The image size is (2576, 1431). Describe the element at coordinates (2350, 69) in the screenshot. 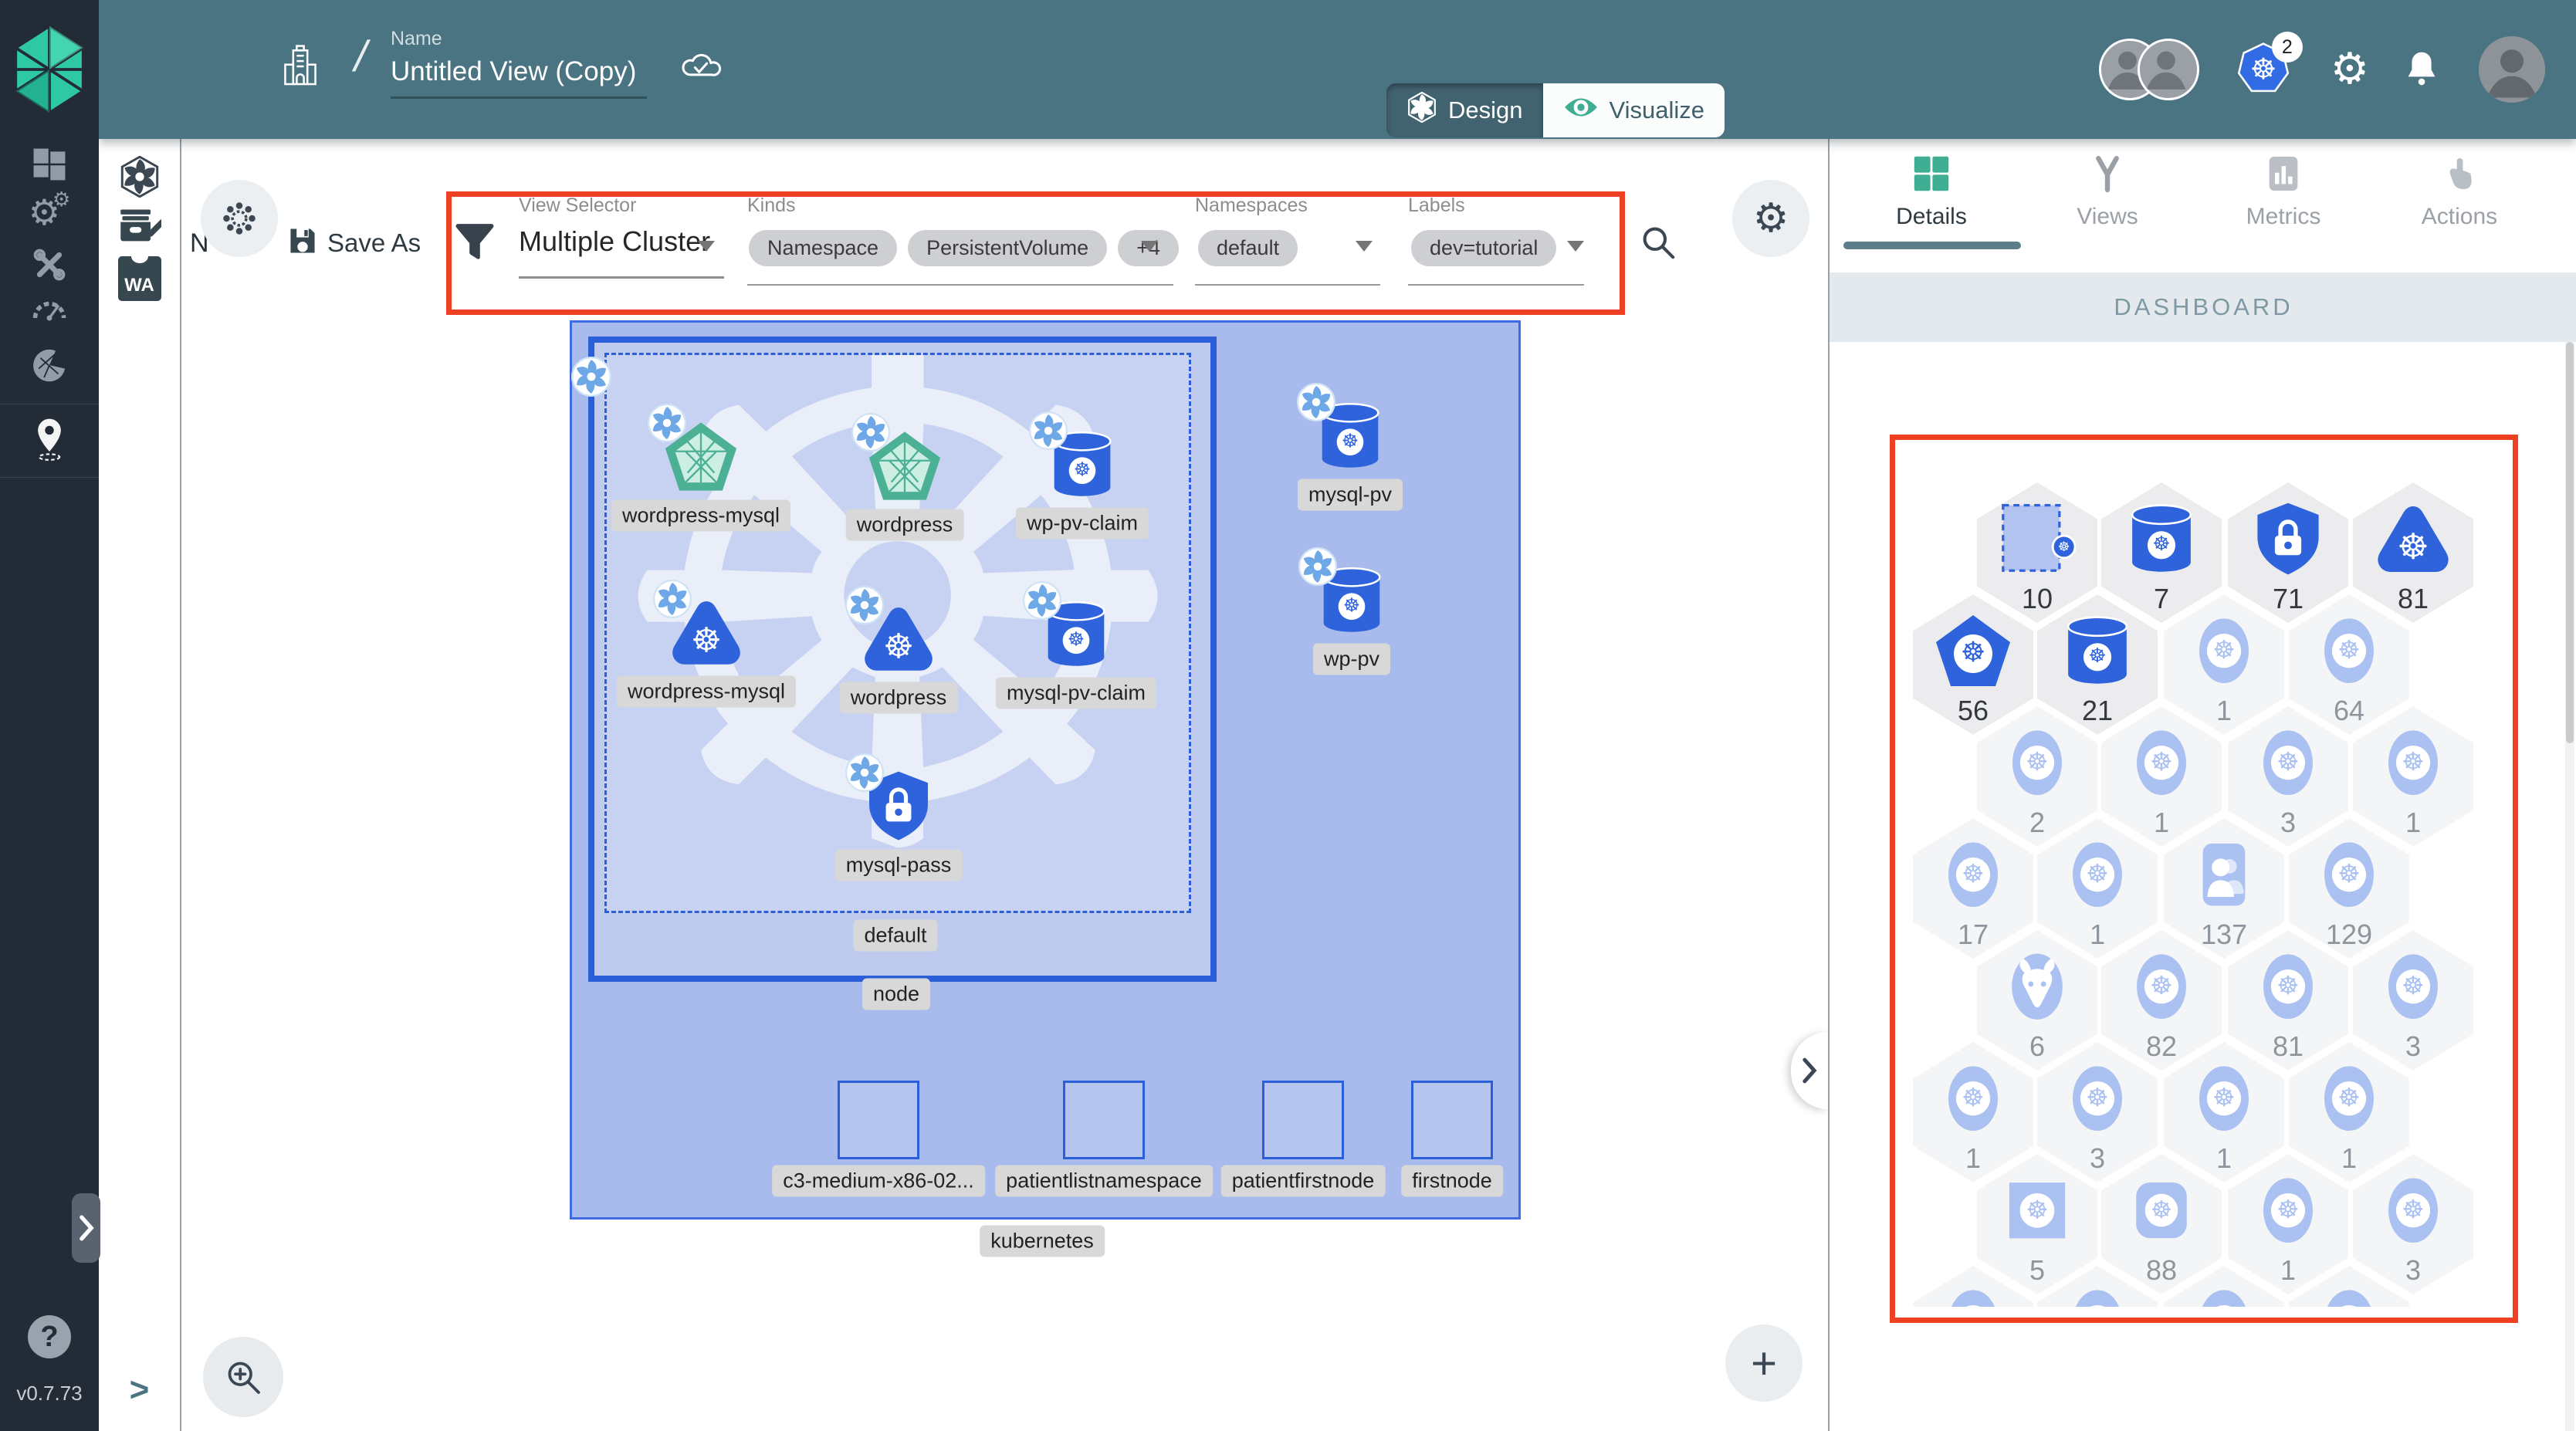

I see `settings-gear-icon: ⚙` at that location.